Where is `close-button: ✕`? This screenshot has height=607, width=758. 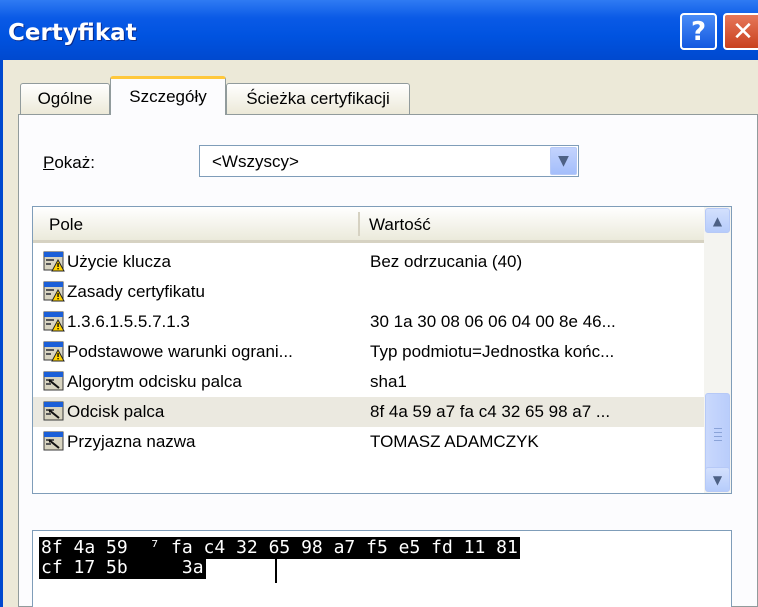
close-button: ✕ is located at coordinates (740, 31).